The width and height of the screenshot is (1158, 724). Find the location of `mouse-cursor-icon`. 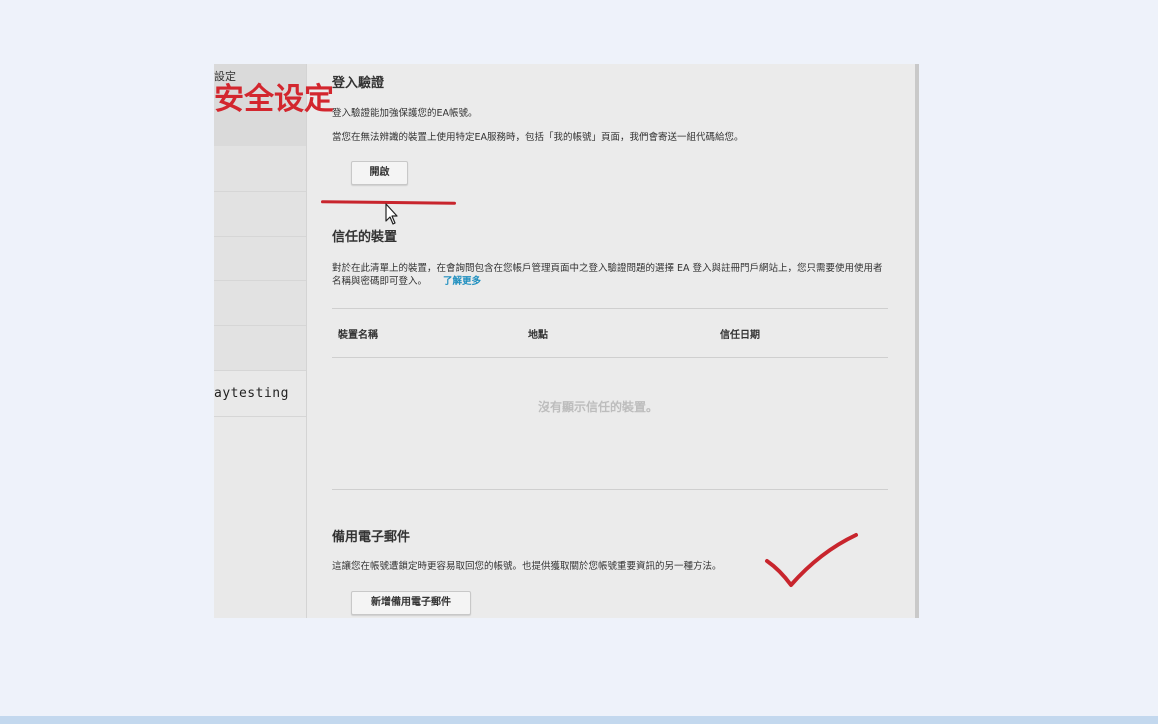

mouse-cursor-icon is located at coordinates (391, 214).